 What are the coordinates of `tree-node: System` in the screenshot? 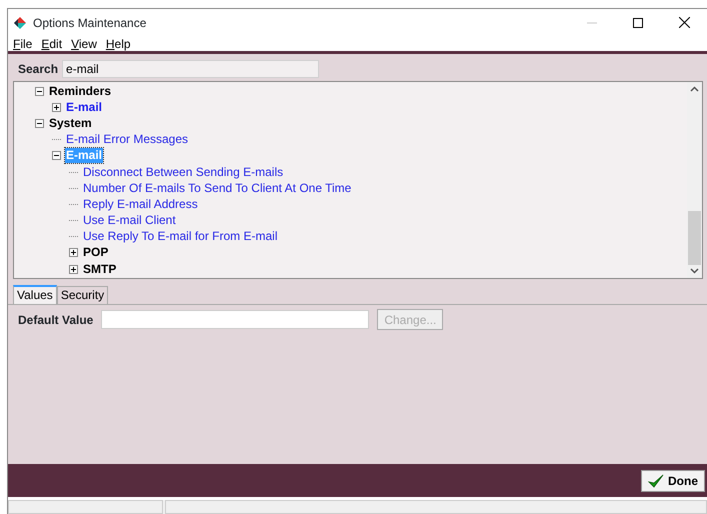 It's located at (70, 123).